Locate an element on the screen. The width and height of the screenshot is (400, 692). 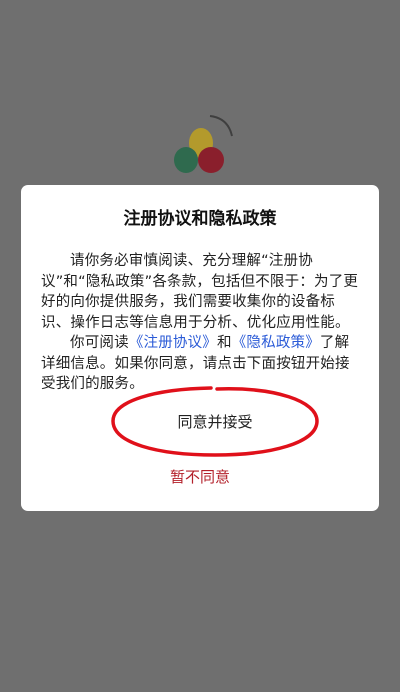
app-logo-icon is located at coordinates (206, 144).